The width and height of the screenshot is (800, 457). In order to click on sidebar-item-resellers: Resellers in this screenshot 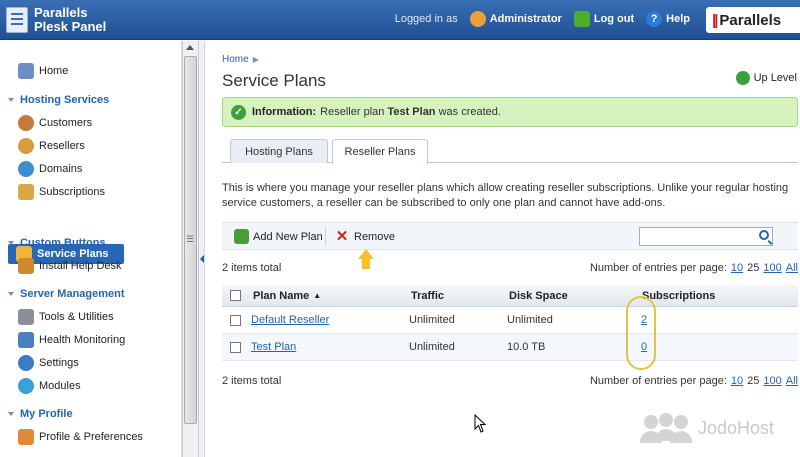, I will do `click(51, 146)`.